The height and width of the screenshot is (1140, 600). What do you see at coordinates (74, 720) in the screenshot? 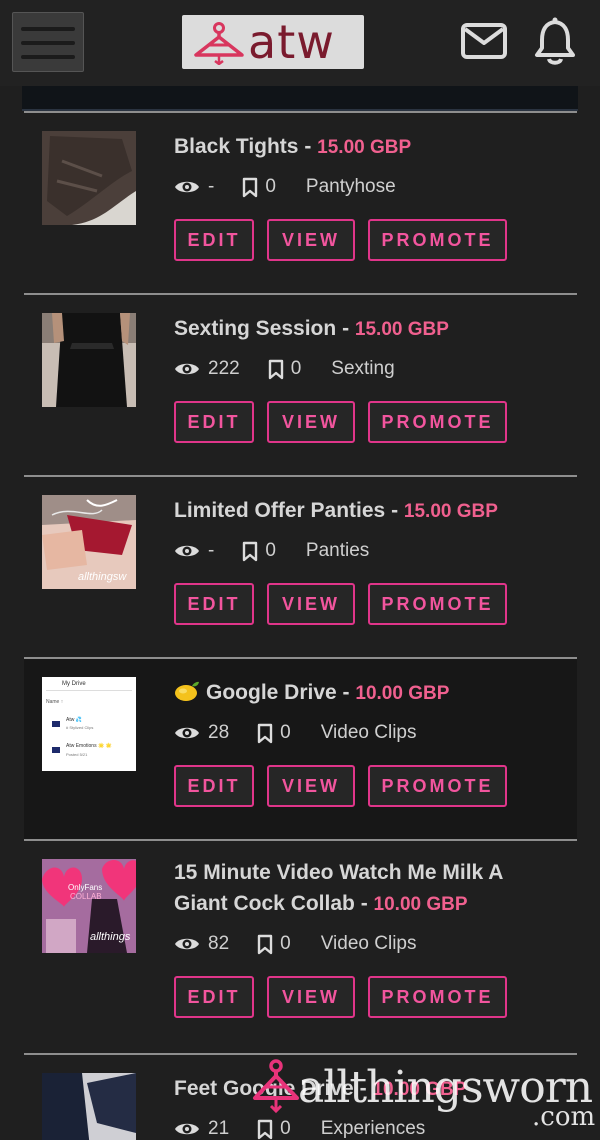
I see `thumbnail-text: Atw 💦` at bounding box center [74, 720].